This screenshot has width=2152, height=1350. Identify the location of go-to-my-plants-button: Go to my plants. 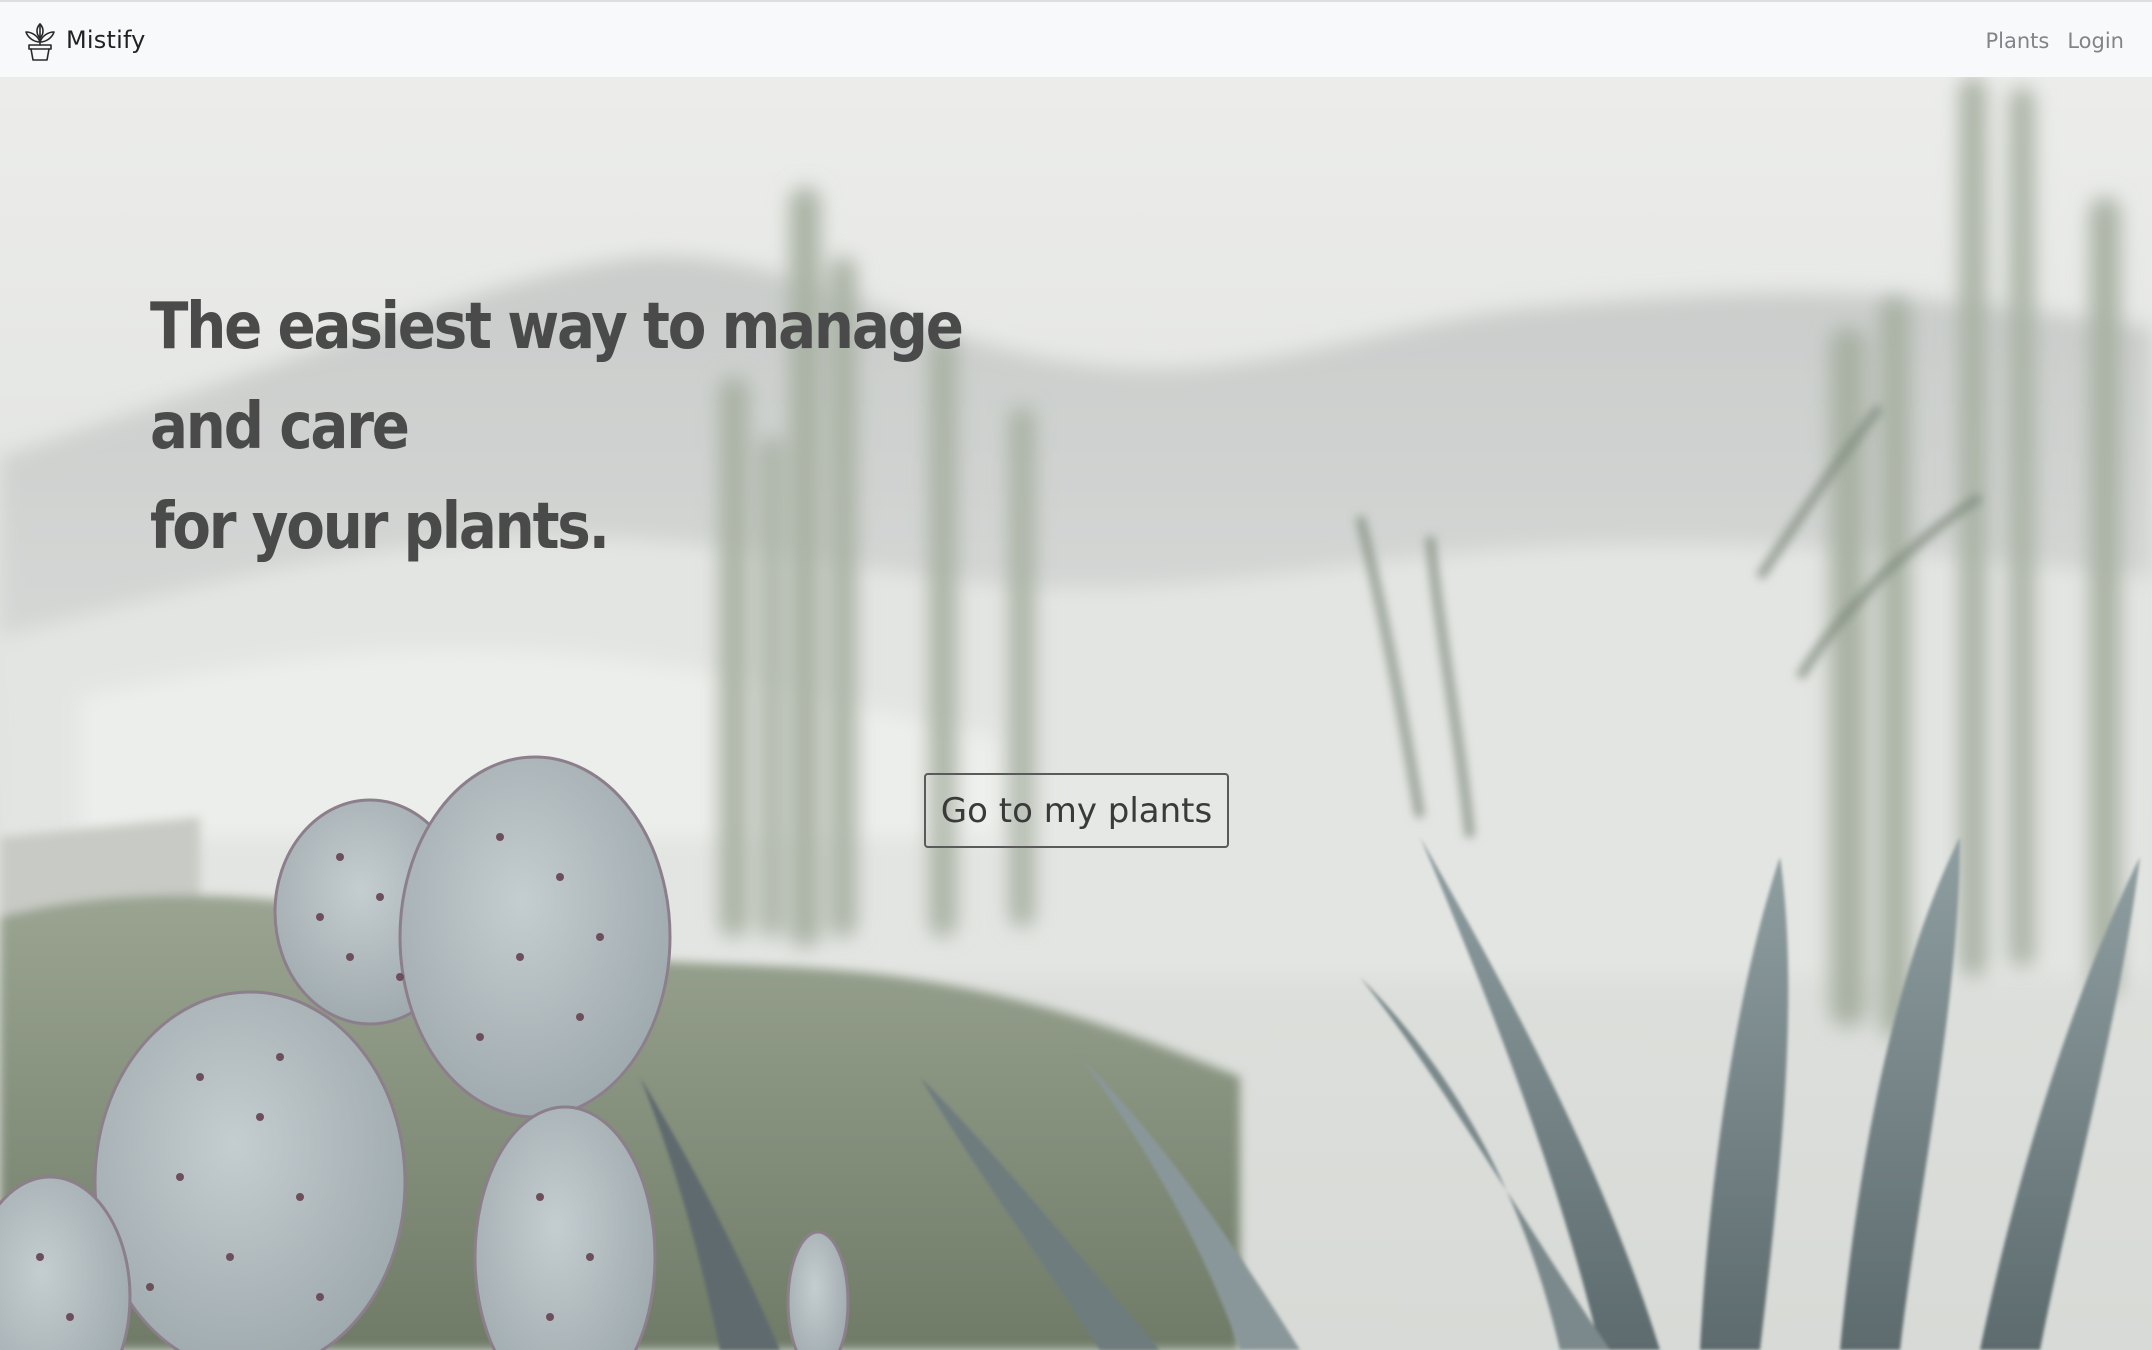
(1076, 810).